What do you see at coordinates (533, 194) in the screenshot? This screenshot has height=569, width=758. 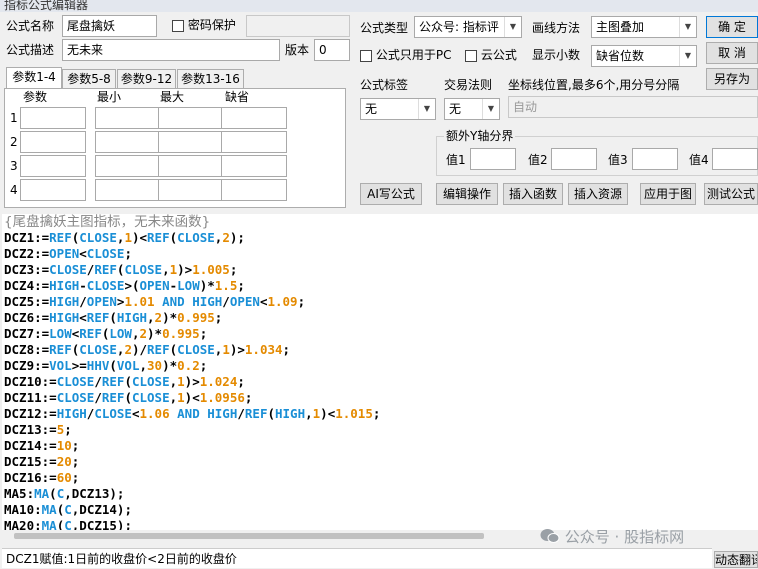 I see `insert-function-button: 插入函数` at bounding box center [533, 194].